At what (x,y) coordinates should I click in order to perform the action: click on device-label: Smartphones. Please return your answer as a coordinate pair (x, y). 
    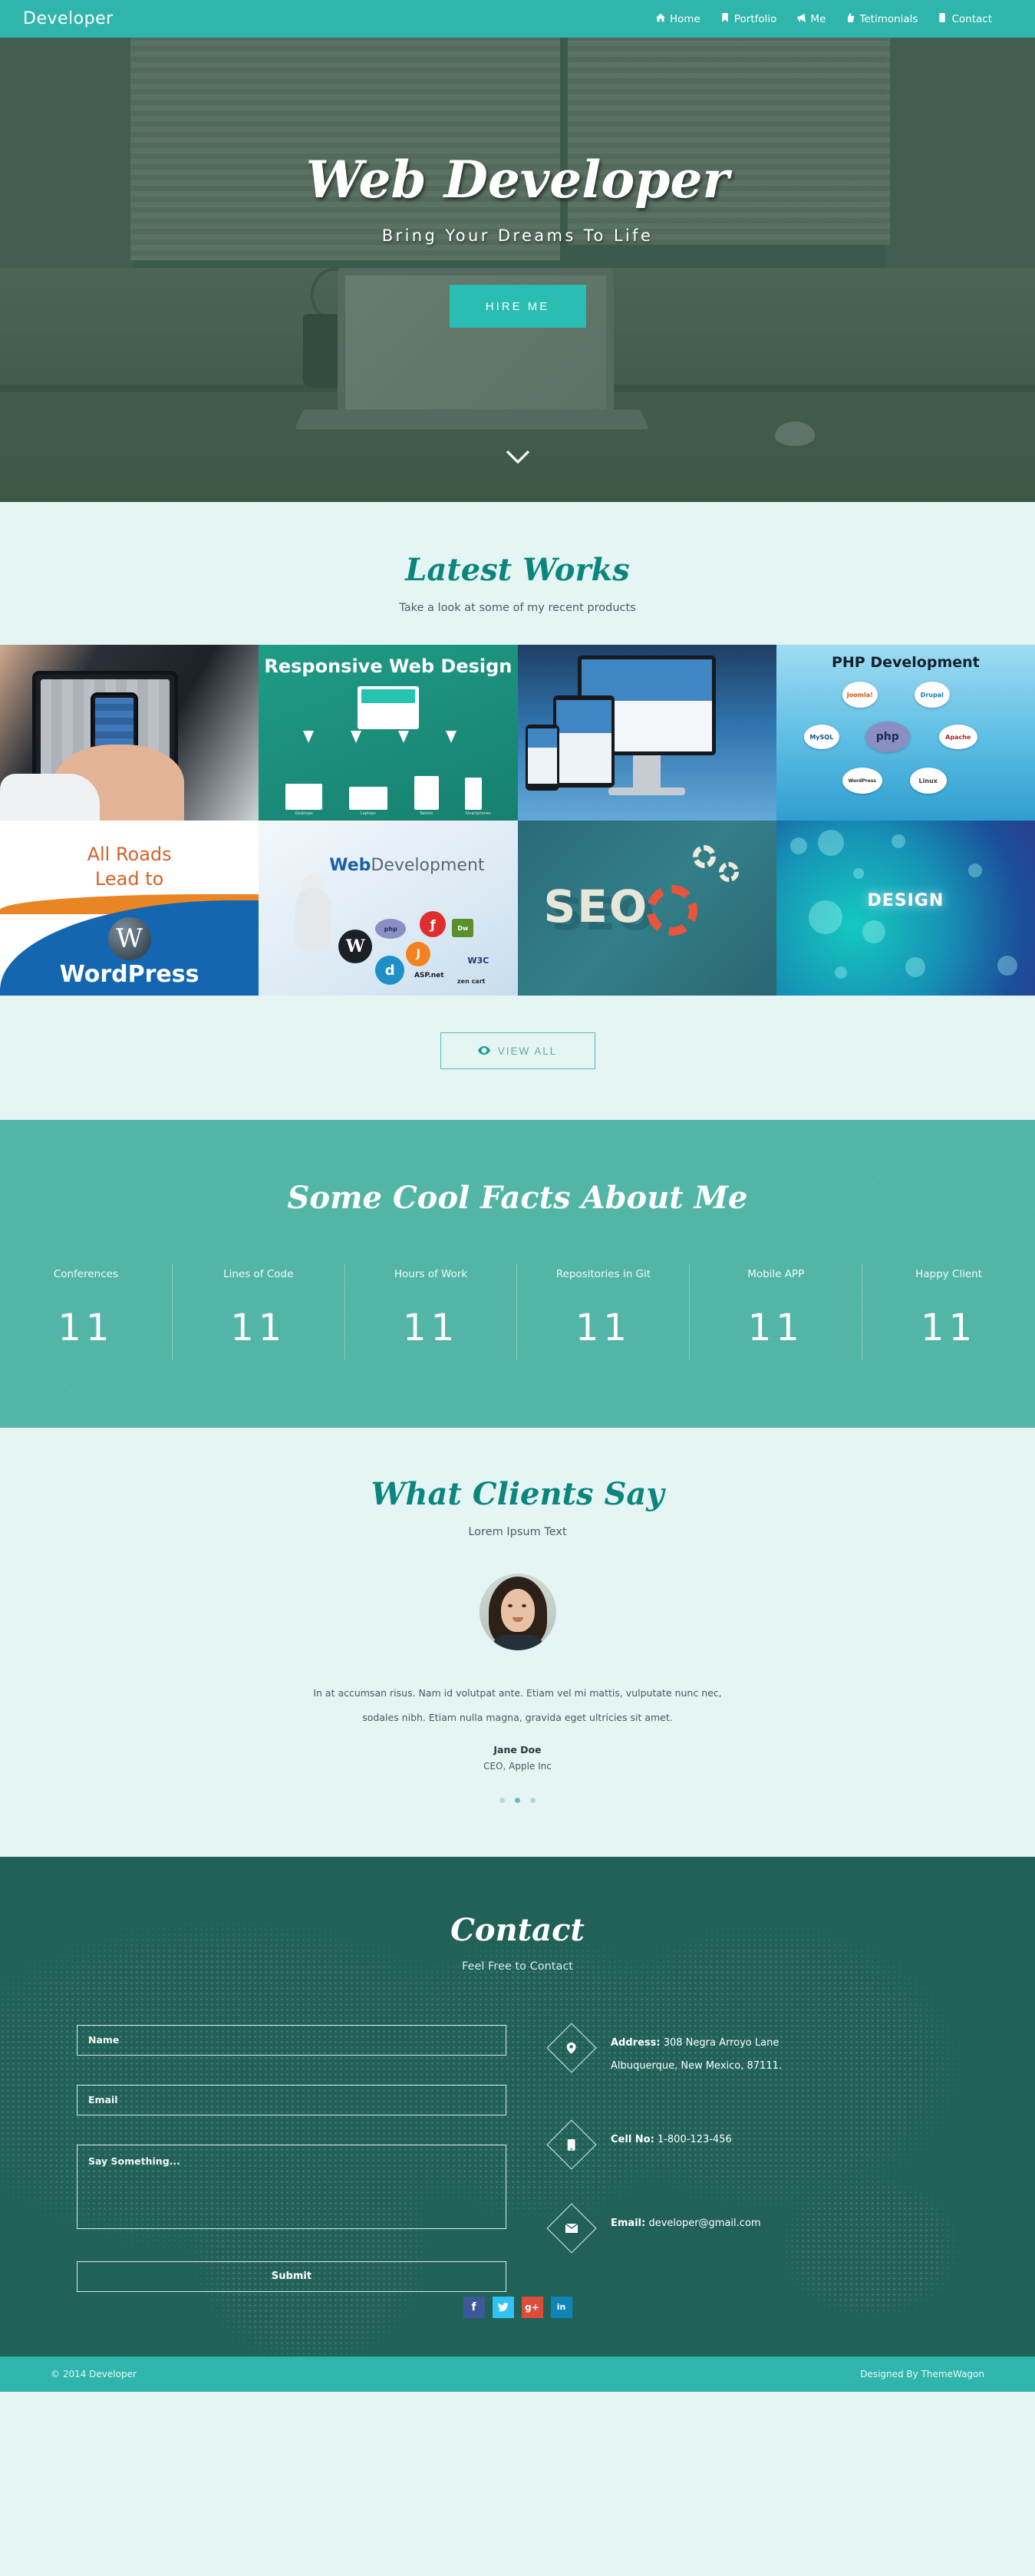
    Looking at the image, I should click on (478, 813).